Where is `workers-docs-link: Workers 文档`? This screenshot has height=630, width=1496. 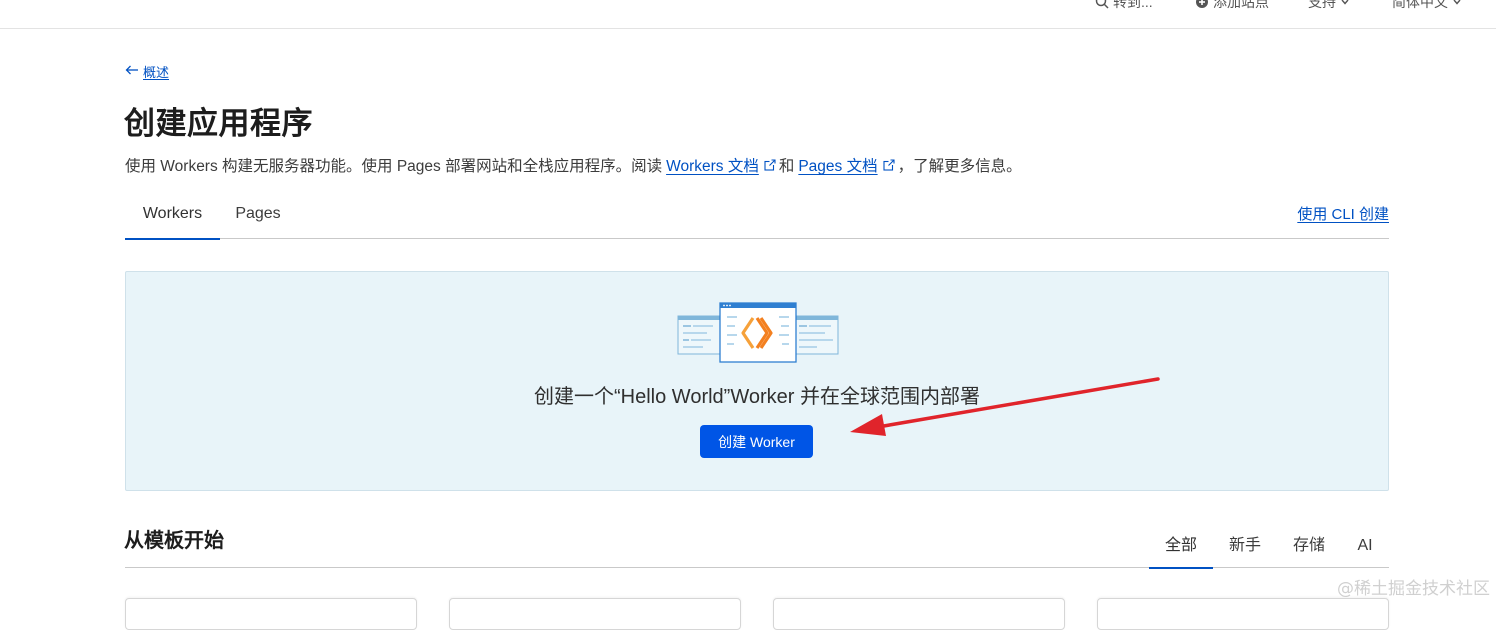 workers-docs-link: Workers 文档 is located at coordinates (712, 165).